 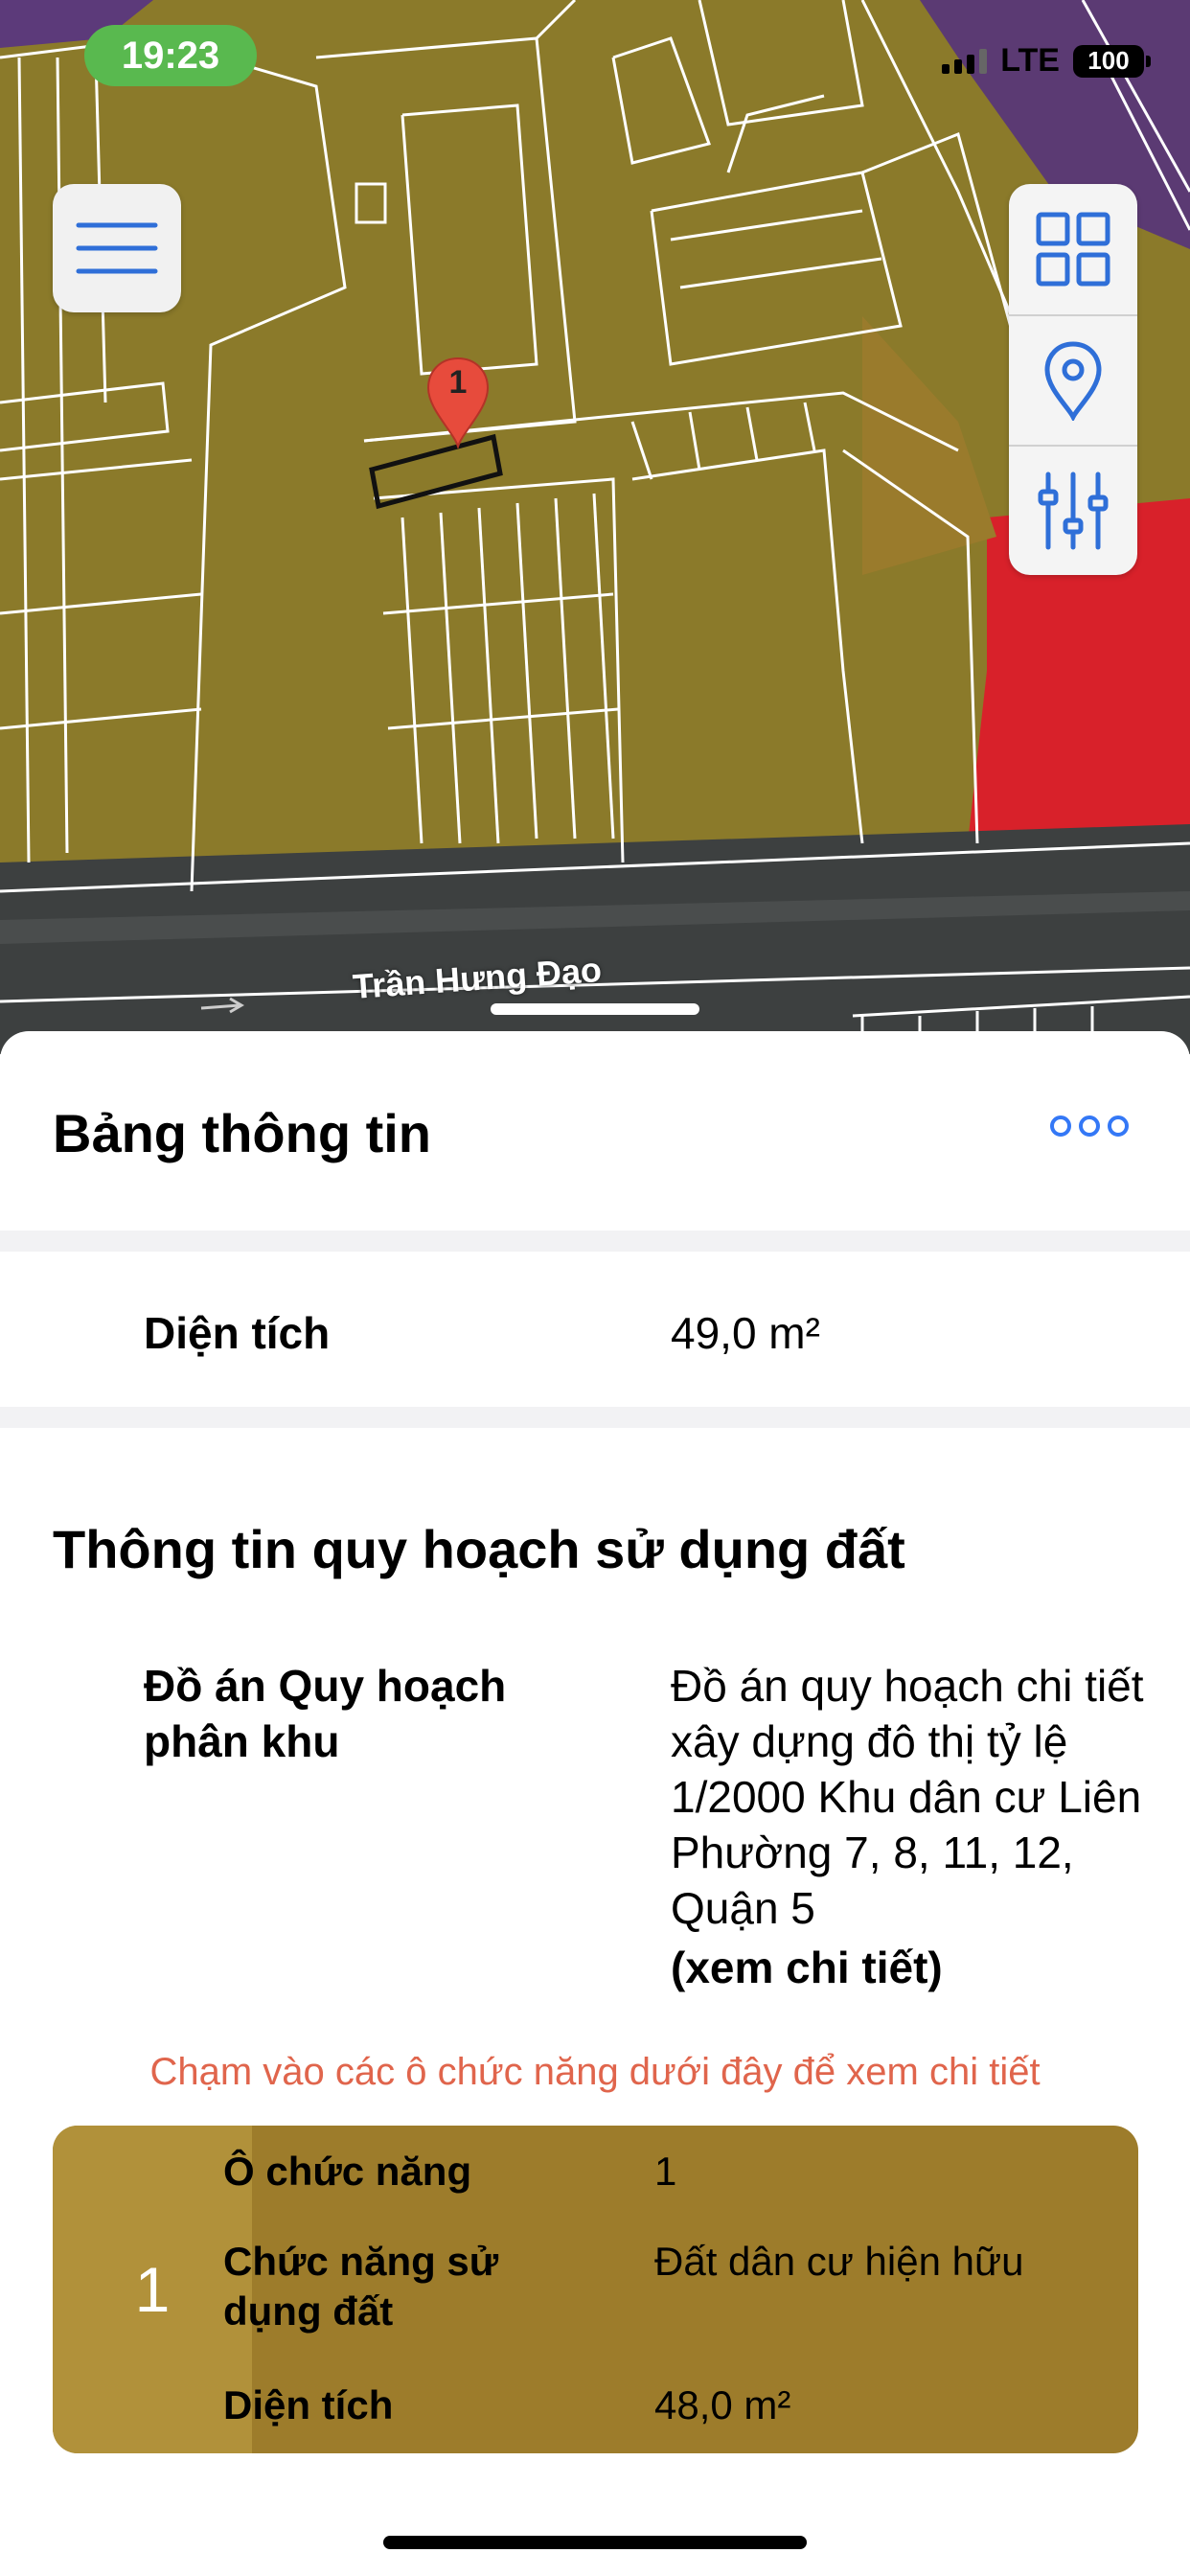 What do you see at coordinates (595, 2542) in the screenshot?
I see `home-indicator` at bounding box center [595, 2542].